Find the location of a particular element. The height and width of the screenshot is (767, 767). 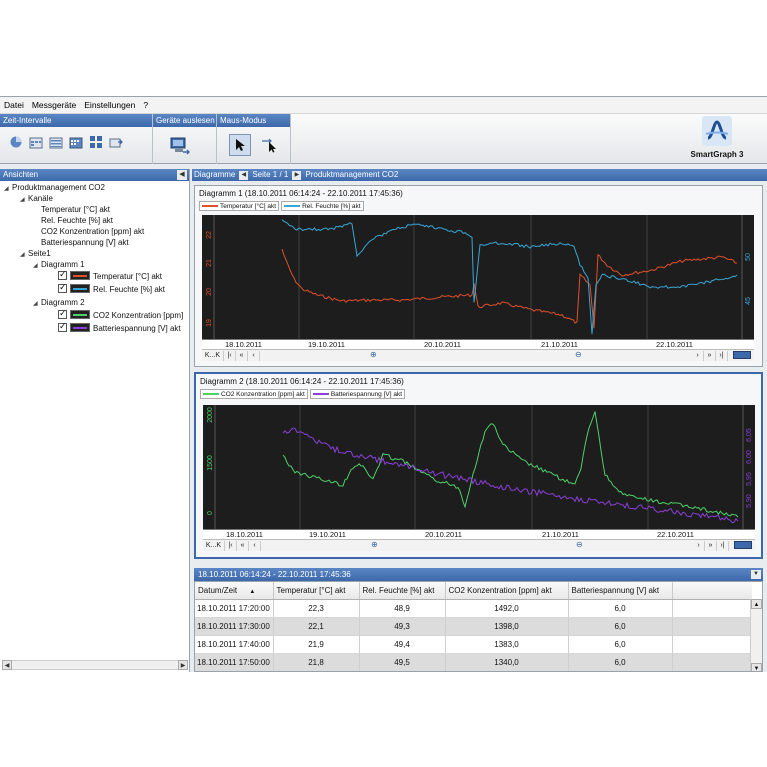

pointer-icon is located at coordinates (240, 145).